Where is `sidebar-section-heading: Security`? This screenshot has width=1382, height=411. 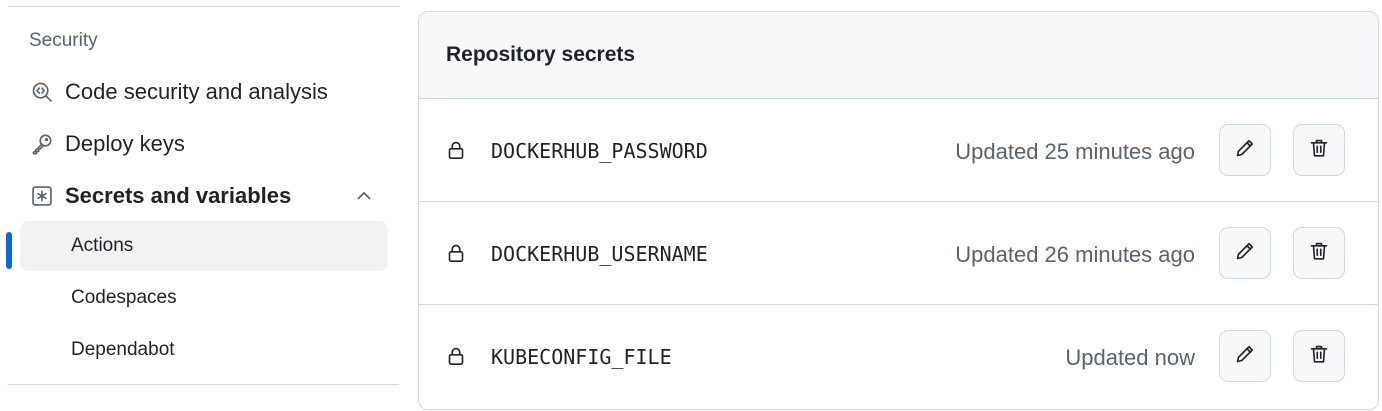 sidebar-section-heading: Security is located at coordinates (63, 40).